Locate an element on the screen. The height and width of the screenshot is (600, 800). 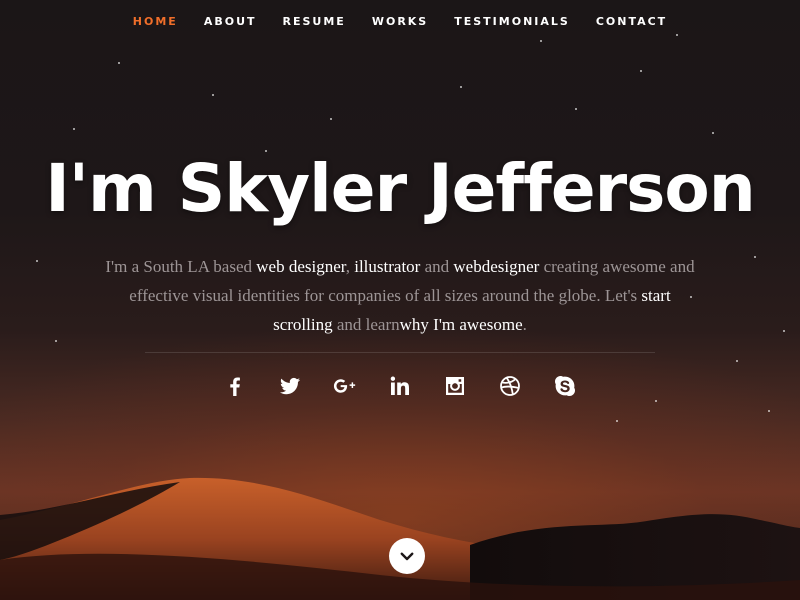
skype-icon is located at coordinates (565, 386).